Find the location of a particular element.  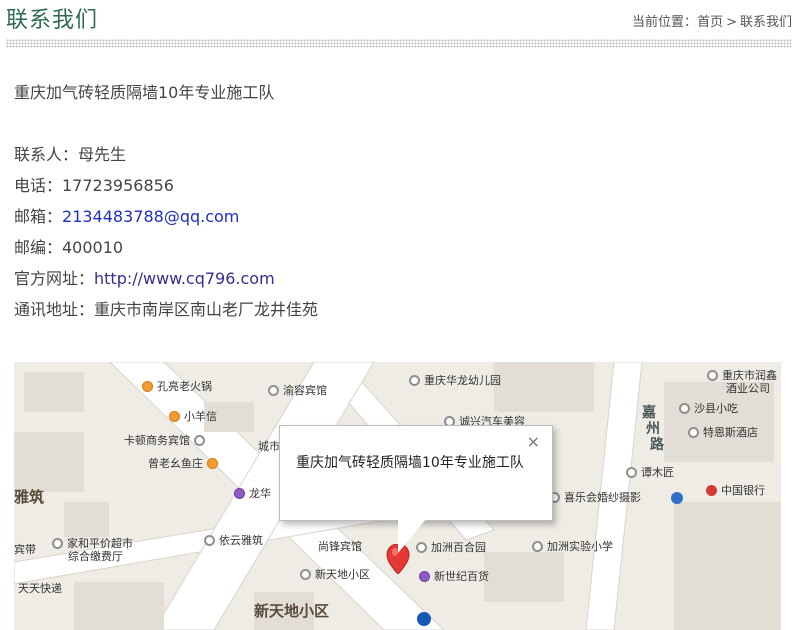

bus-stop-icon is located at coordinates (424, 619).